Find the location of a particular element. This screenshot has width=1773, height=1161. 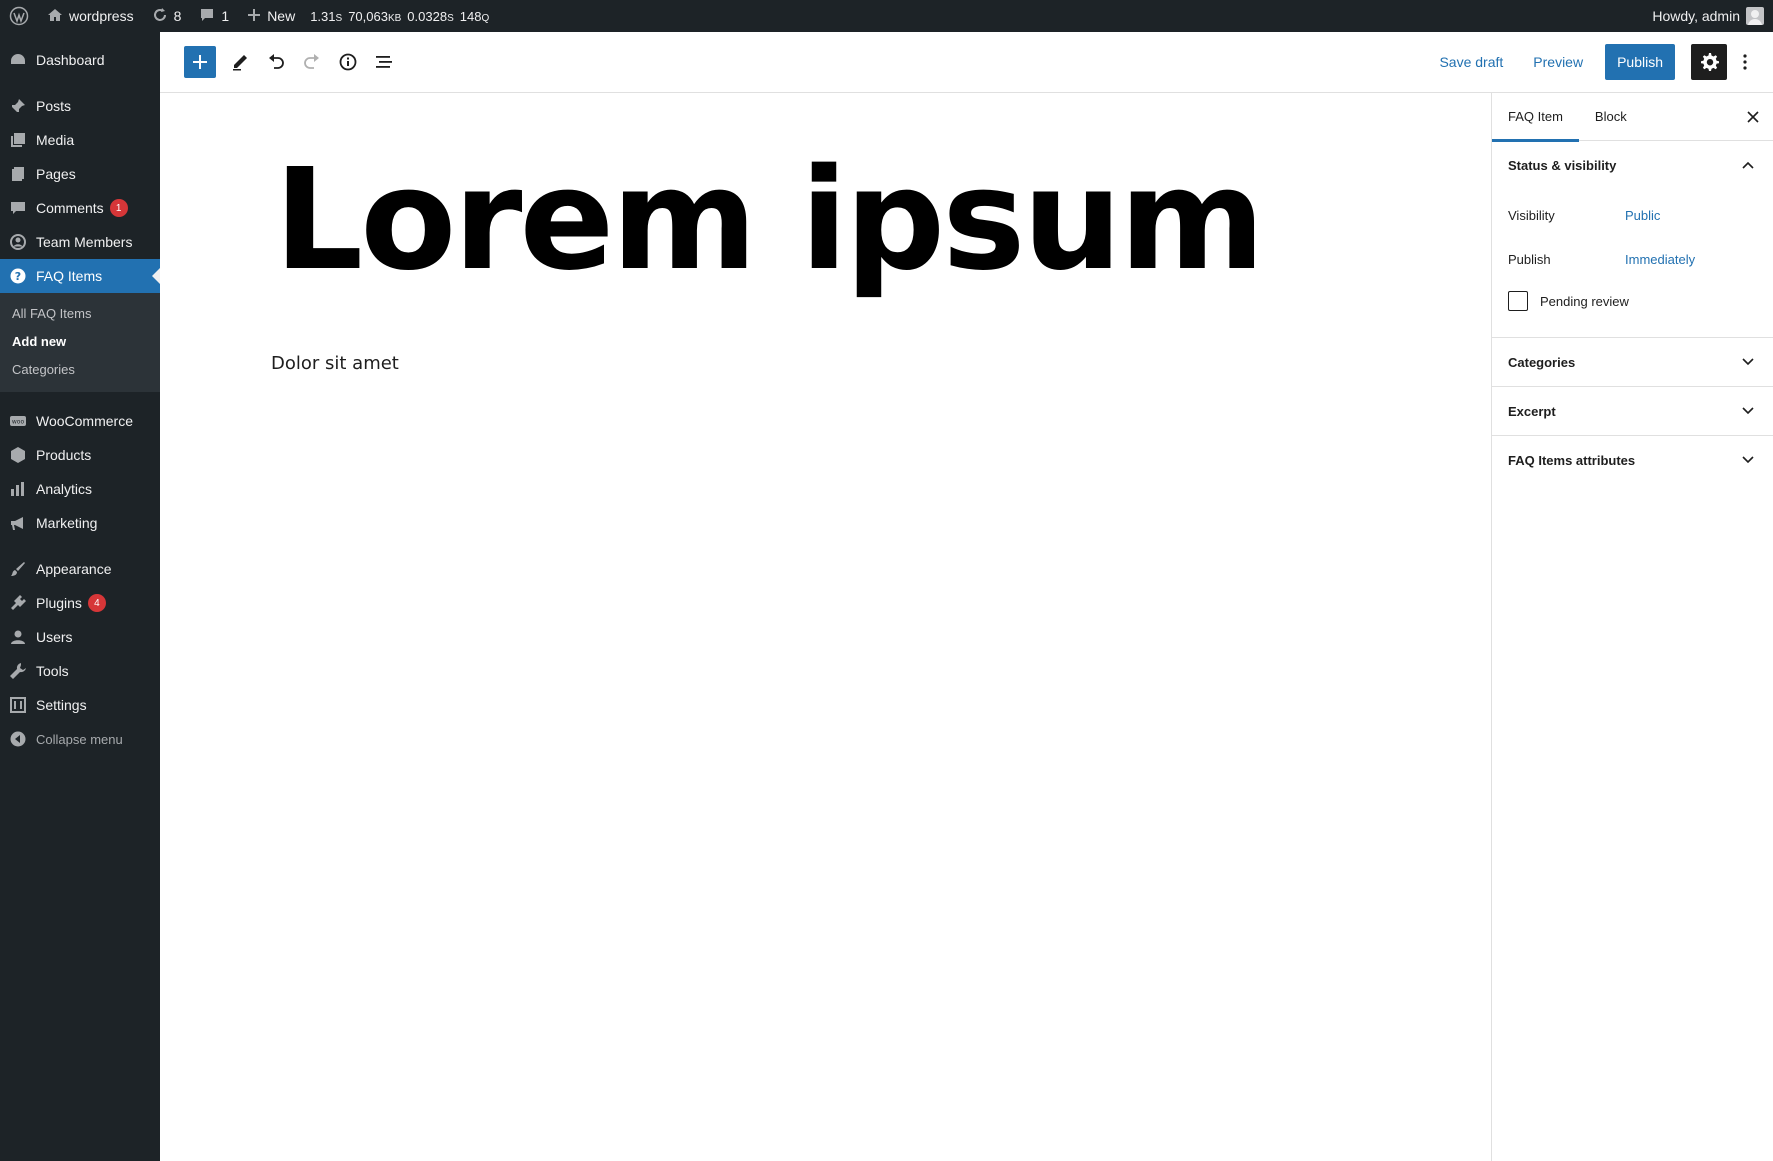

sidebar-item-label: Settings is located at coordinates (61, 705).